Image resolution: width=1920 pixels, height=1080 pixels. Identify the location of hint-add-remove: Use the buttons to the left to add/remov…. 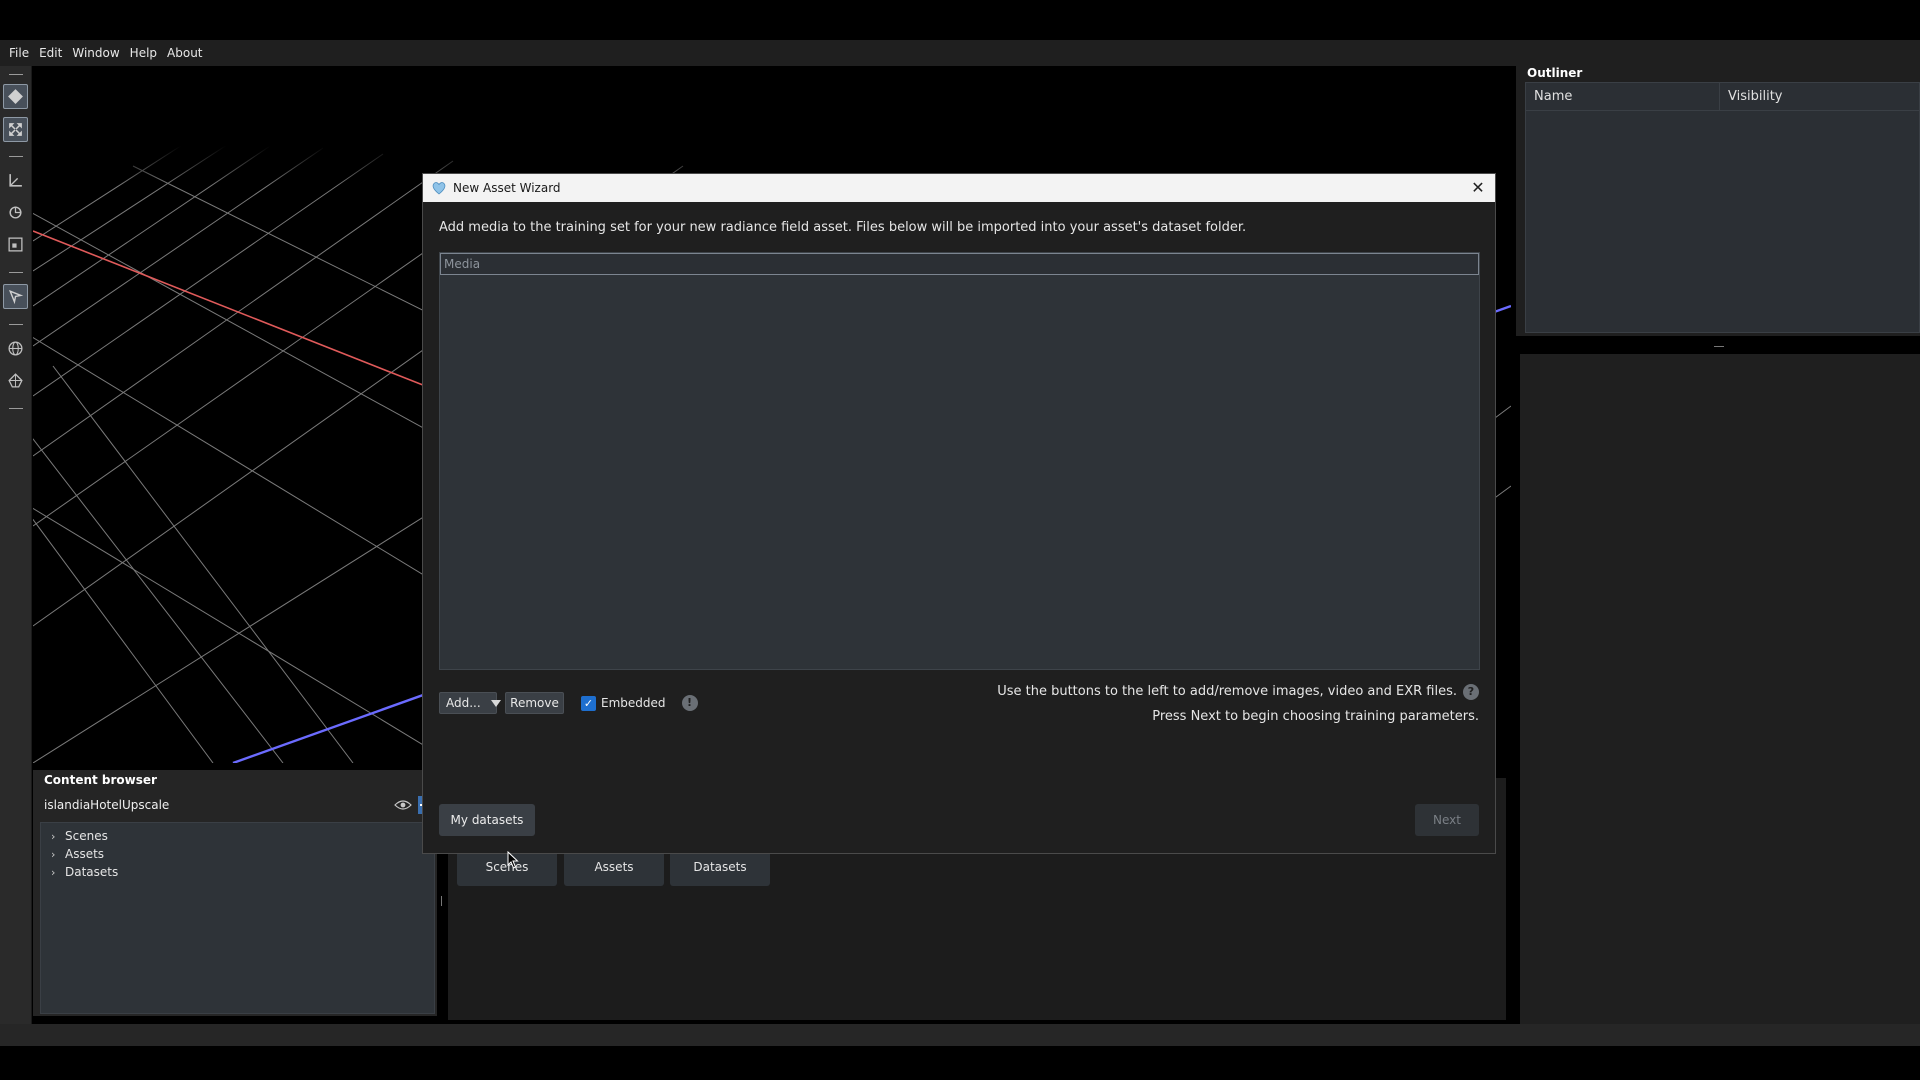
(1227, 691).